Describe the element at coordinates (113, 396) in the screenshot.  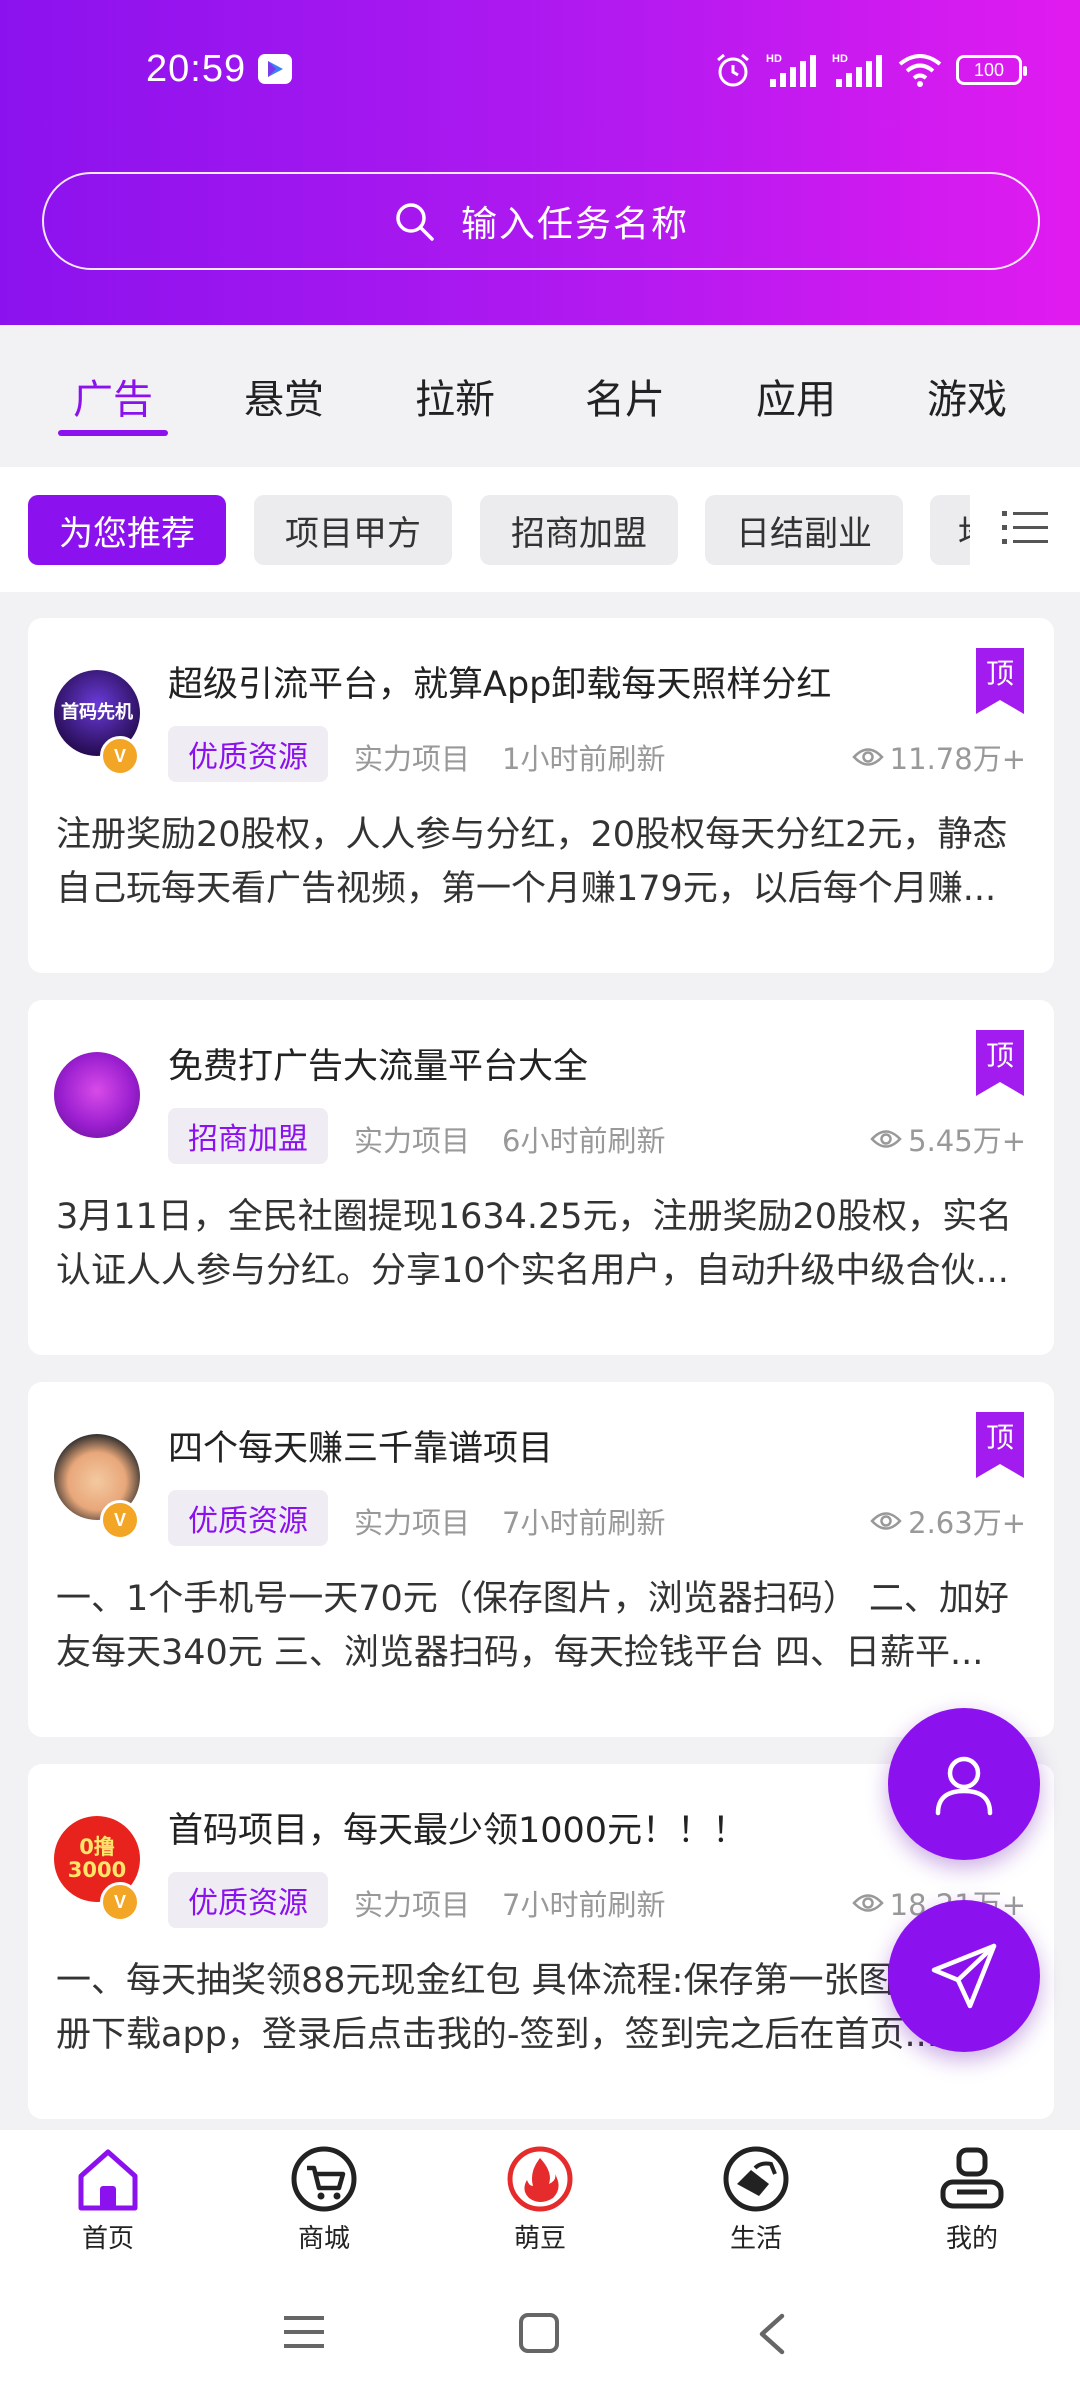
I see `tab-ad: 广告` at that location.